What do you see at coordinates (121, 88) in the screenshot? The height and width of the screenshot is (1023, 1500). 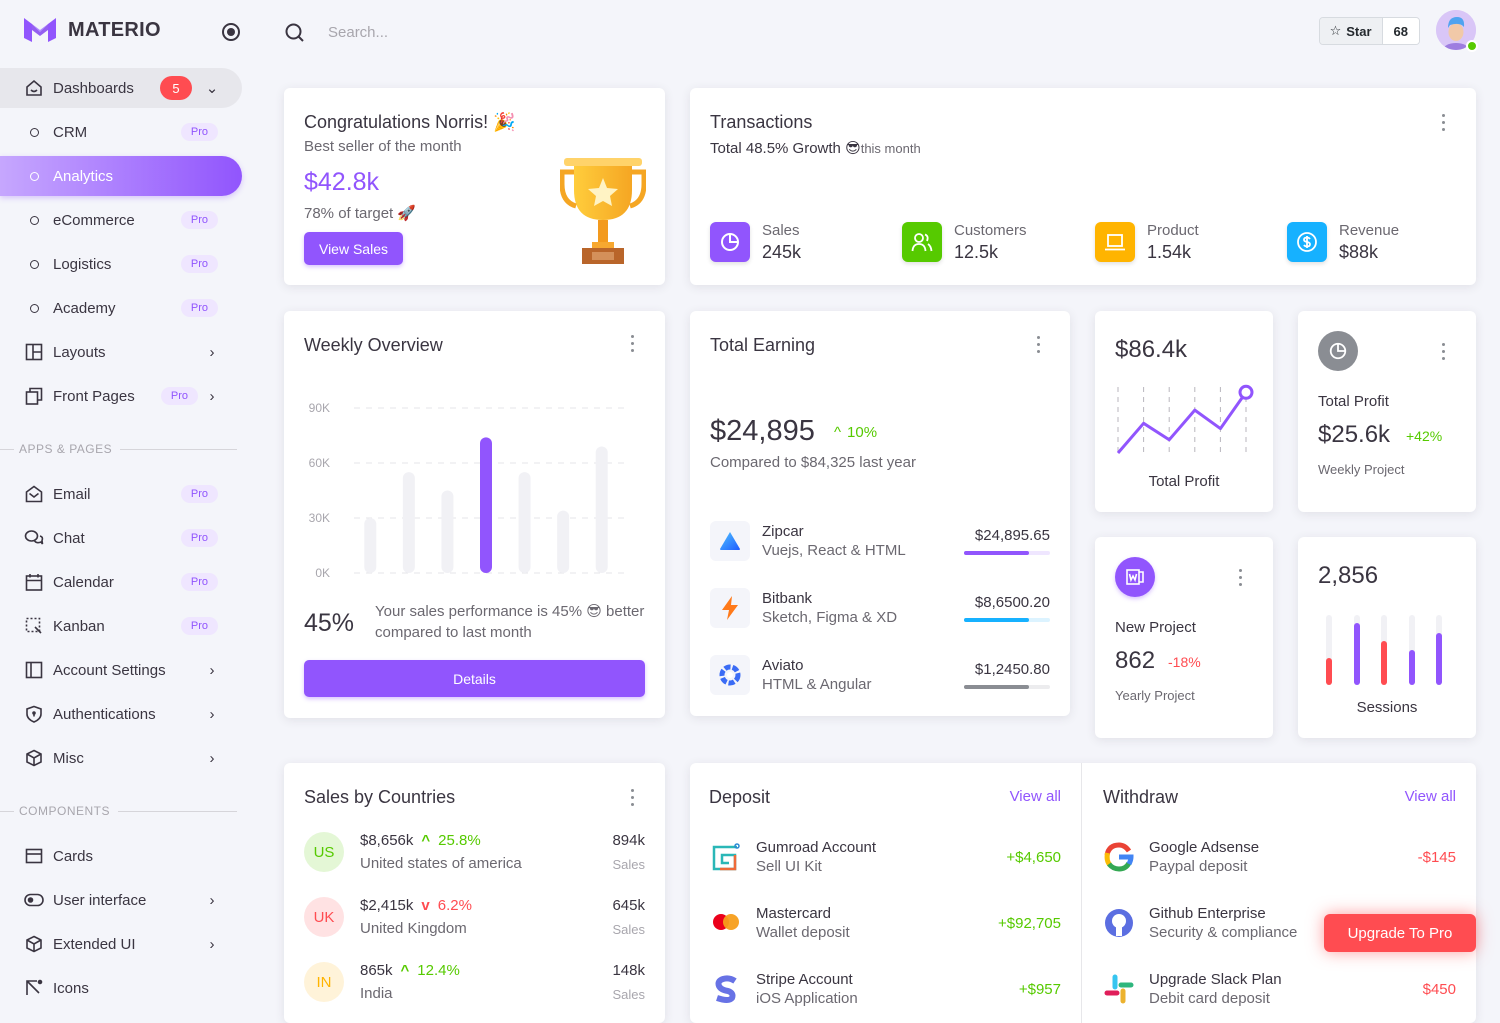 I see `sidebar-item-dashboards: Dashboards 5 ⌄` at bounding box center [121, 88].